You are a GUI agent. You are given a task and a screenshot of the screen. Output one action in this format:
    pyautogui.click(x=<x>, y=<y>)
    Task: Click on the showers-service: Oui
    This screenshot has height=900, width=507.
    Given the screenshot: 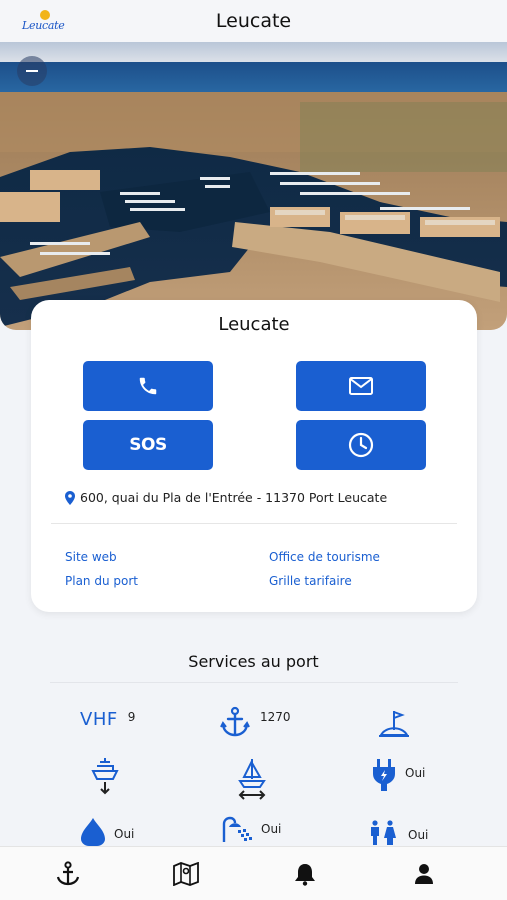 What is the action you would take?
    pyautogui.click(x=251, y=830)
    